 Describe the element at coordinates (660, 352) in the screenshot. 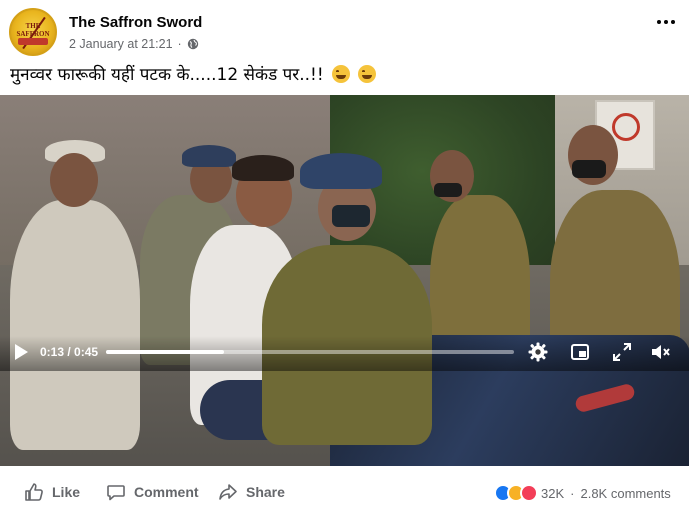

I see `volume-muted-icon` at that location.